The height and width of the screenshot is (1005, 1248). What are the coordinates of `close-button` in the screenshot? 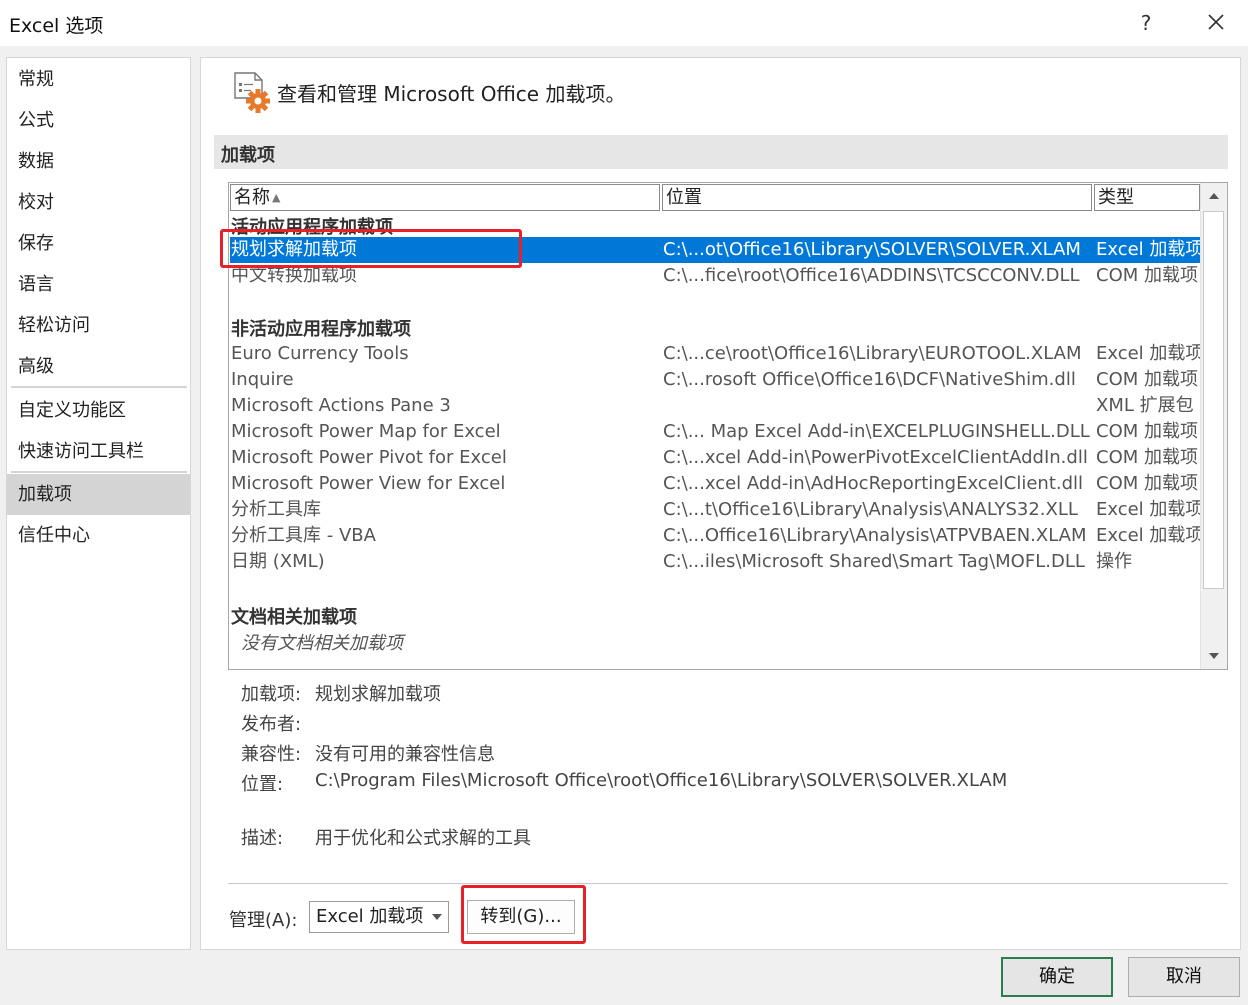 It's located at (1216, 22).